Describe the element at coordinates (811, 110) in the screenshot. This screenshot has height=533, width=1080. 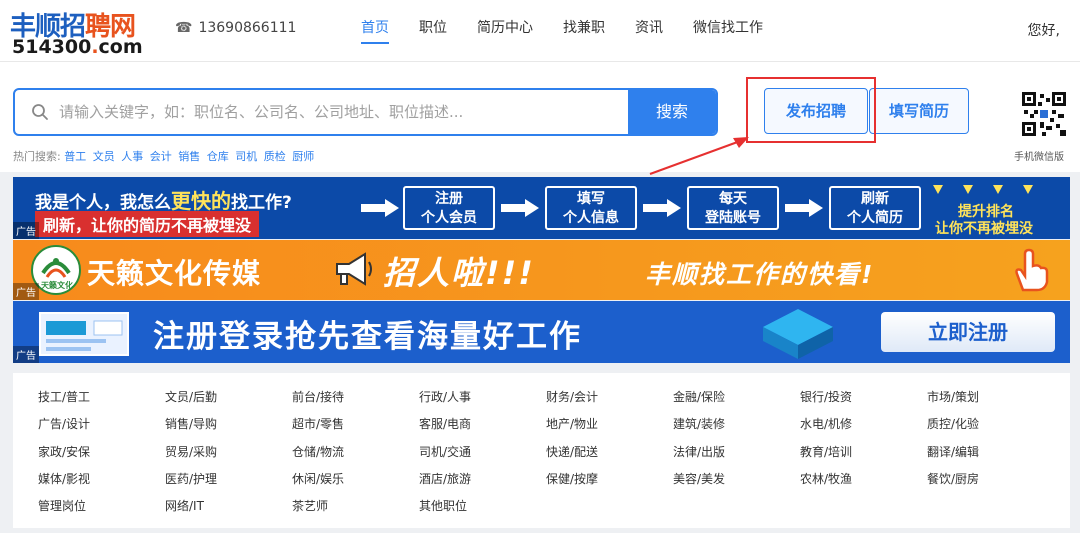
I see `highlight-frame` at that location.